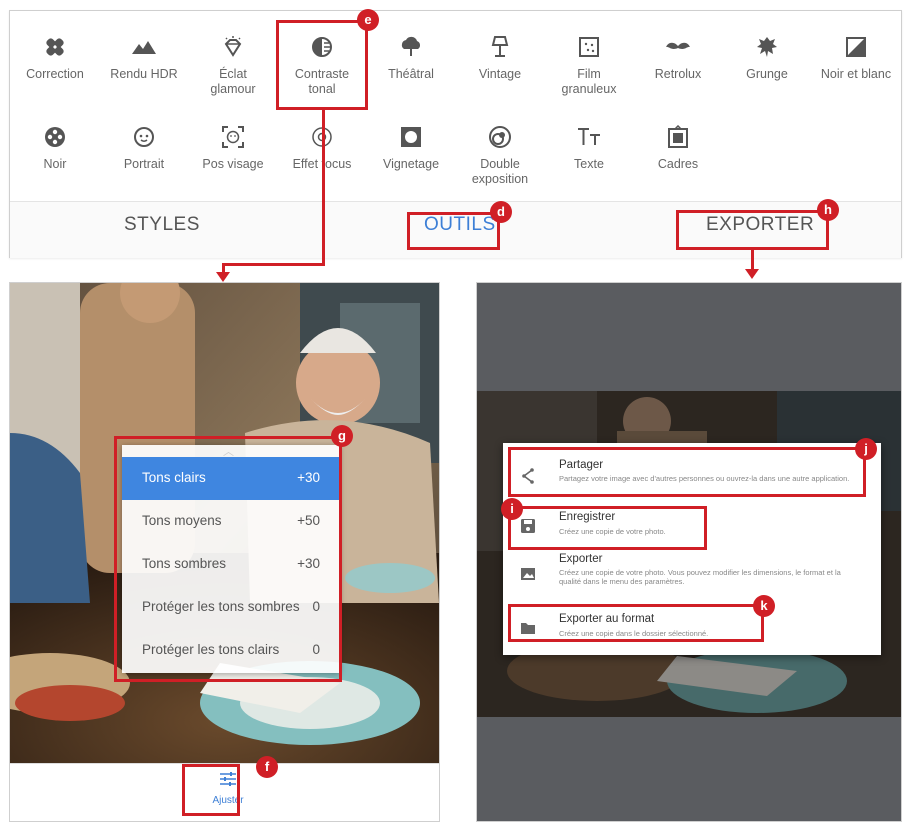  I want to click on film-reel-icon, so click(55, 137).